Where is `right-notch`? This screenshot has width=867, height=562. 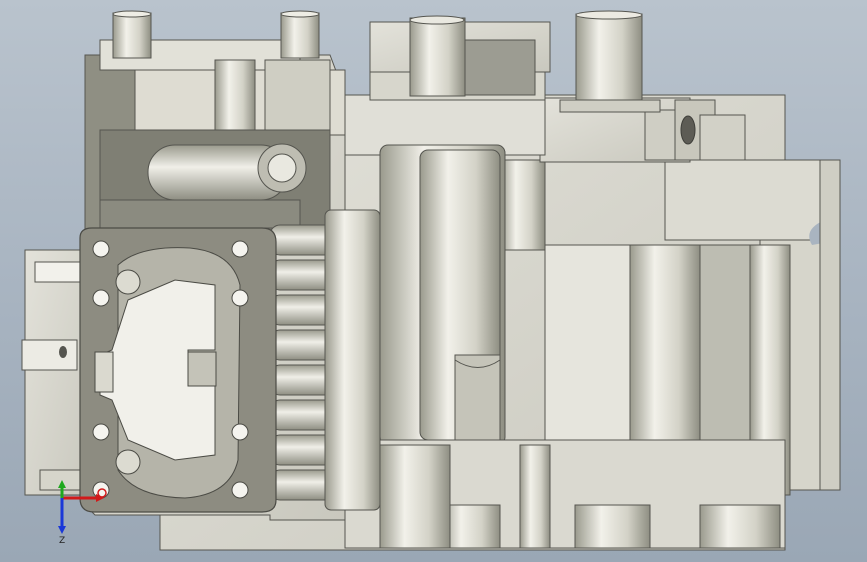 right-notch is located at coordinates (830, 325).